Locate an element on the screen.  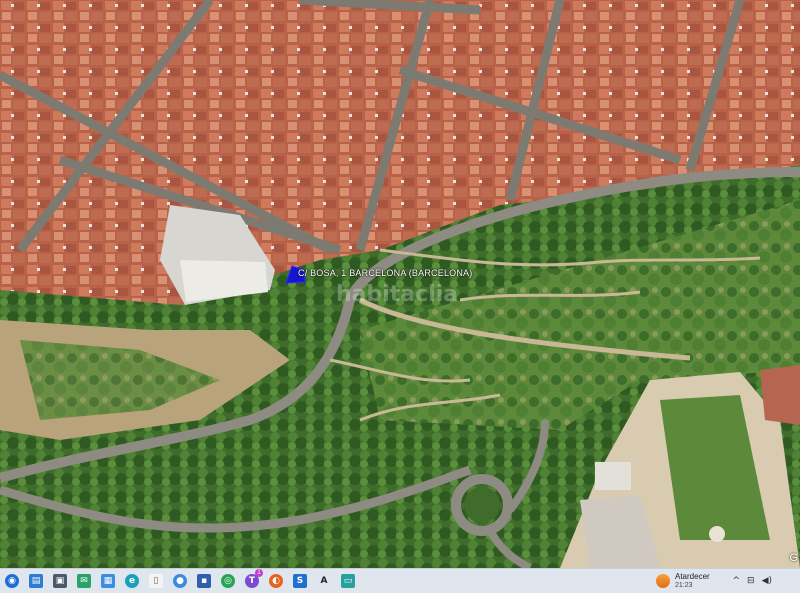
corner-mark: G is located at coordinates (793, 558).